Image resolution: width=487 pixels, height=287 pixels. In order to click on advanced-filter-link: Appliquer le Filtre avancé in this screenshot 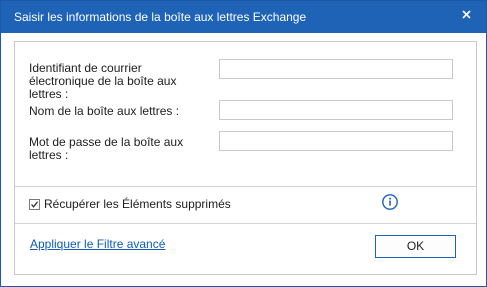, I will do `click(97, 244)`.